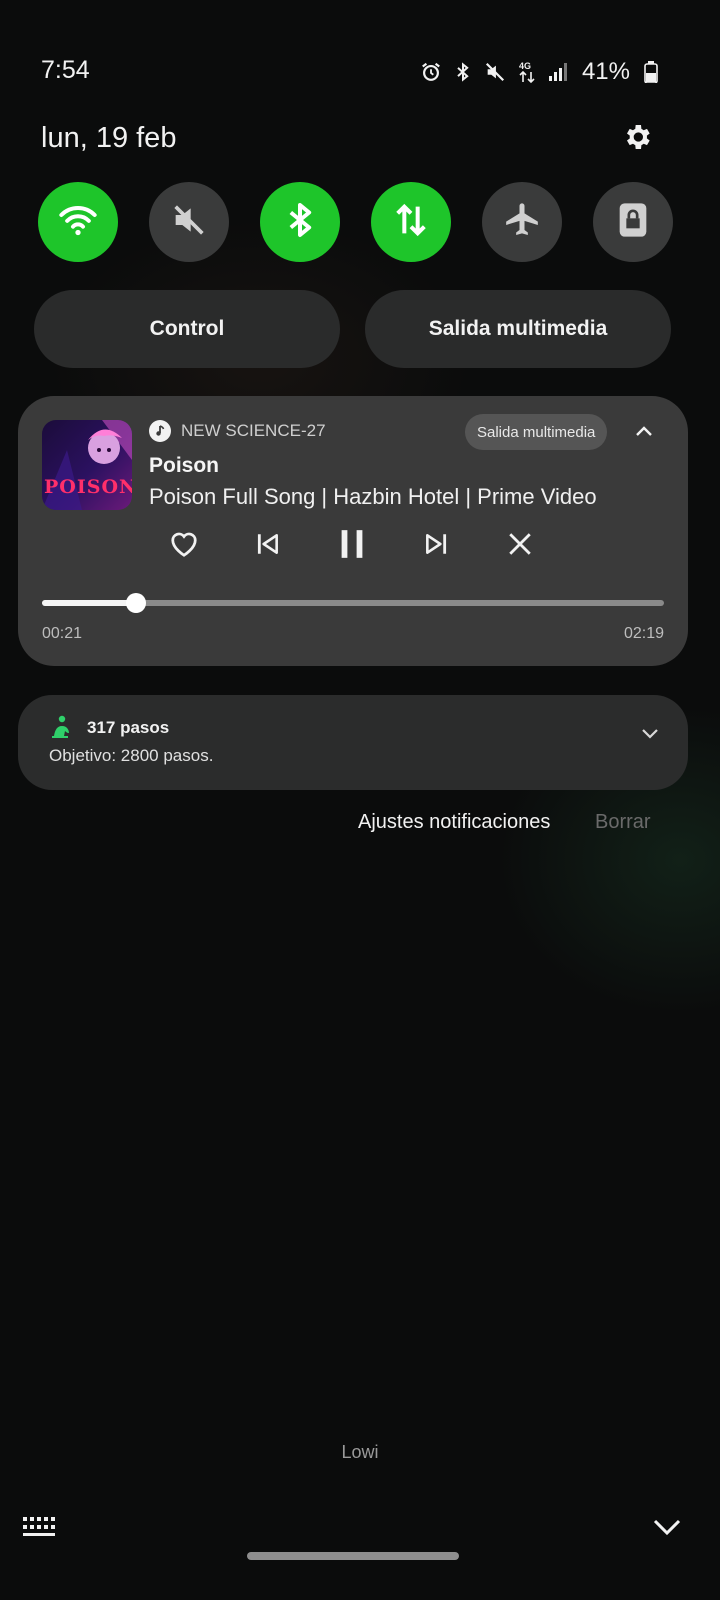 The image size is (720, 1600). What do you see at coordinates (88, 487) in the screenshot?
I see `album-title-text: POISON` at bounding box center [88, 487].